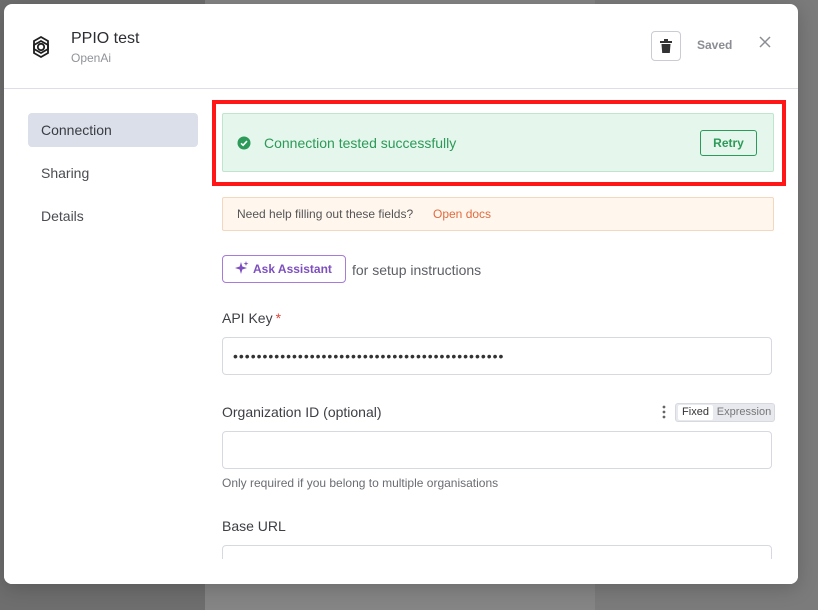 The height and width of the screenshot is (610, 818). What do you see at coordinates (242, 267) in the screenshot?
I see `sparkle-icon` at bounding box center [242, 267].